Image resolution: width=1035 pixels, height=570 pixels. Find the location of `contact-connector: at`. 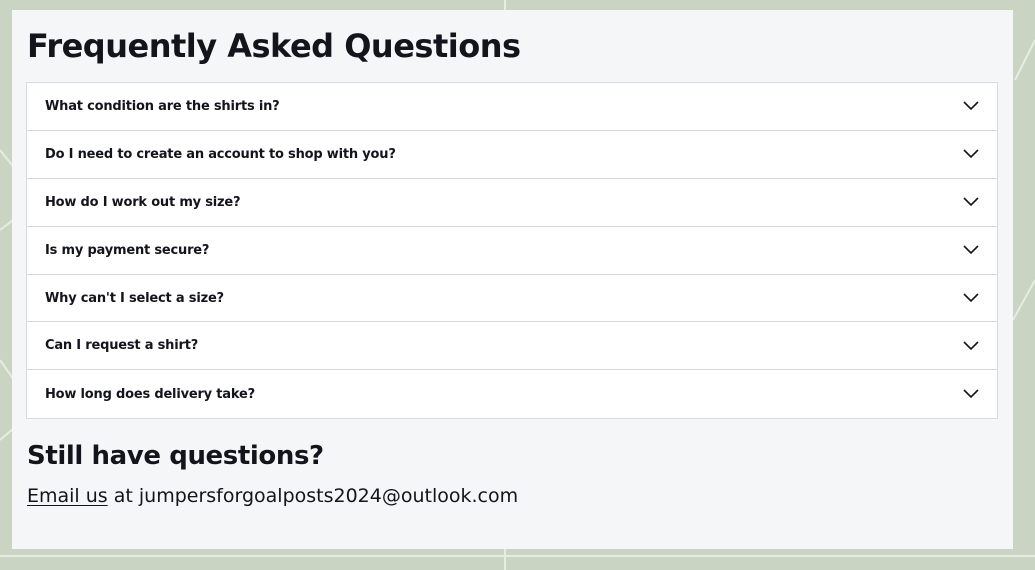

contact-connector: at is located at coordinates (123, 496).